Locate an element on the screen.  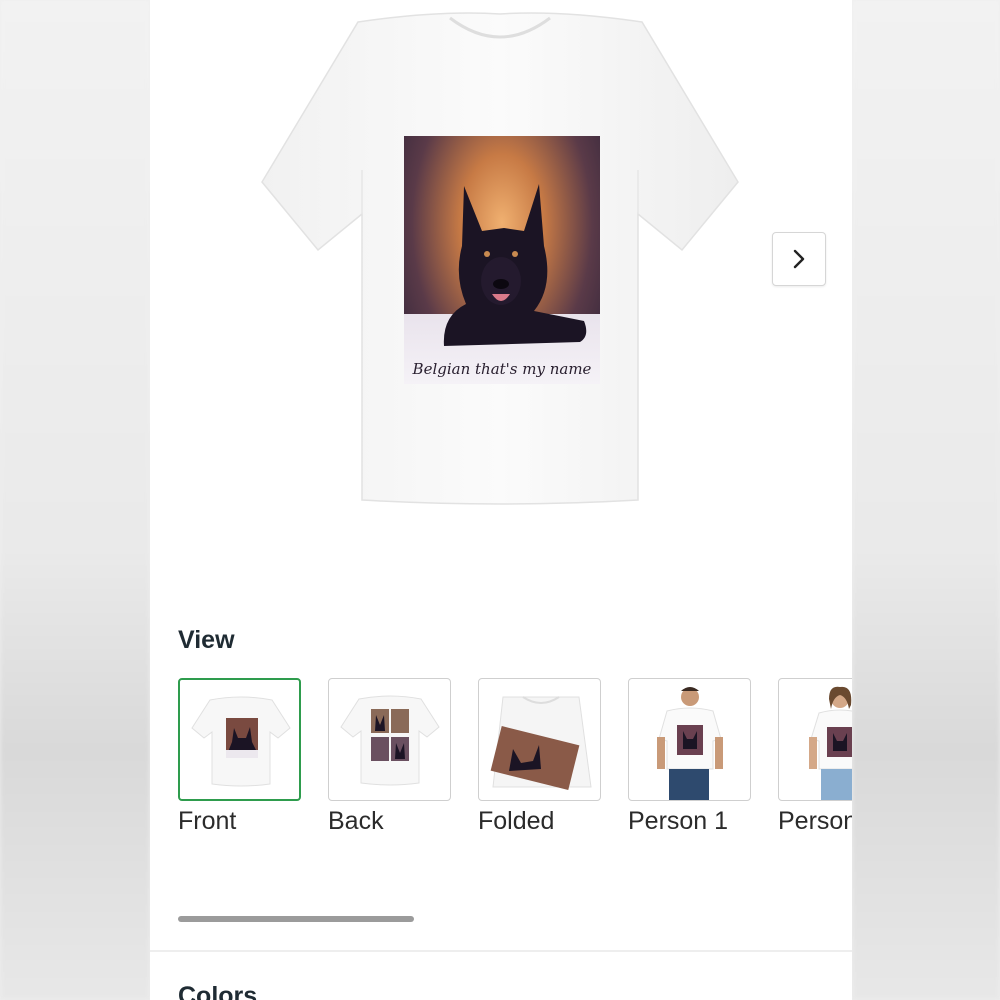
view-option-folded: Folded is located at coordinates (539, 757).